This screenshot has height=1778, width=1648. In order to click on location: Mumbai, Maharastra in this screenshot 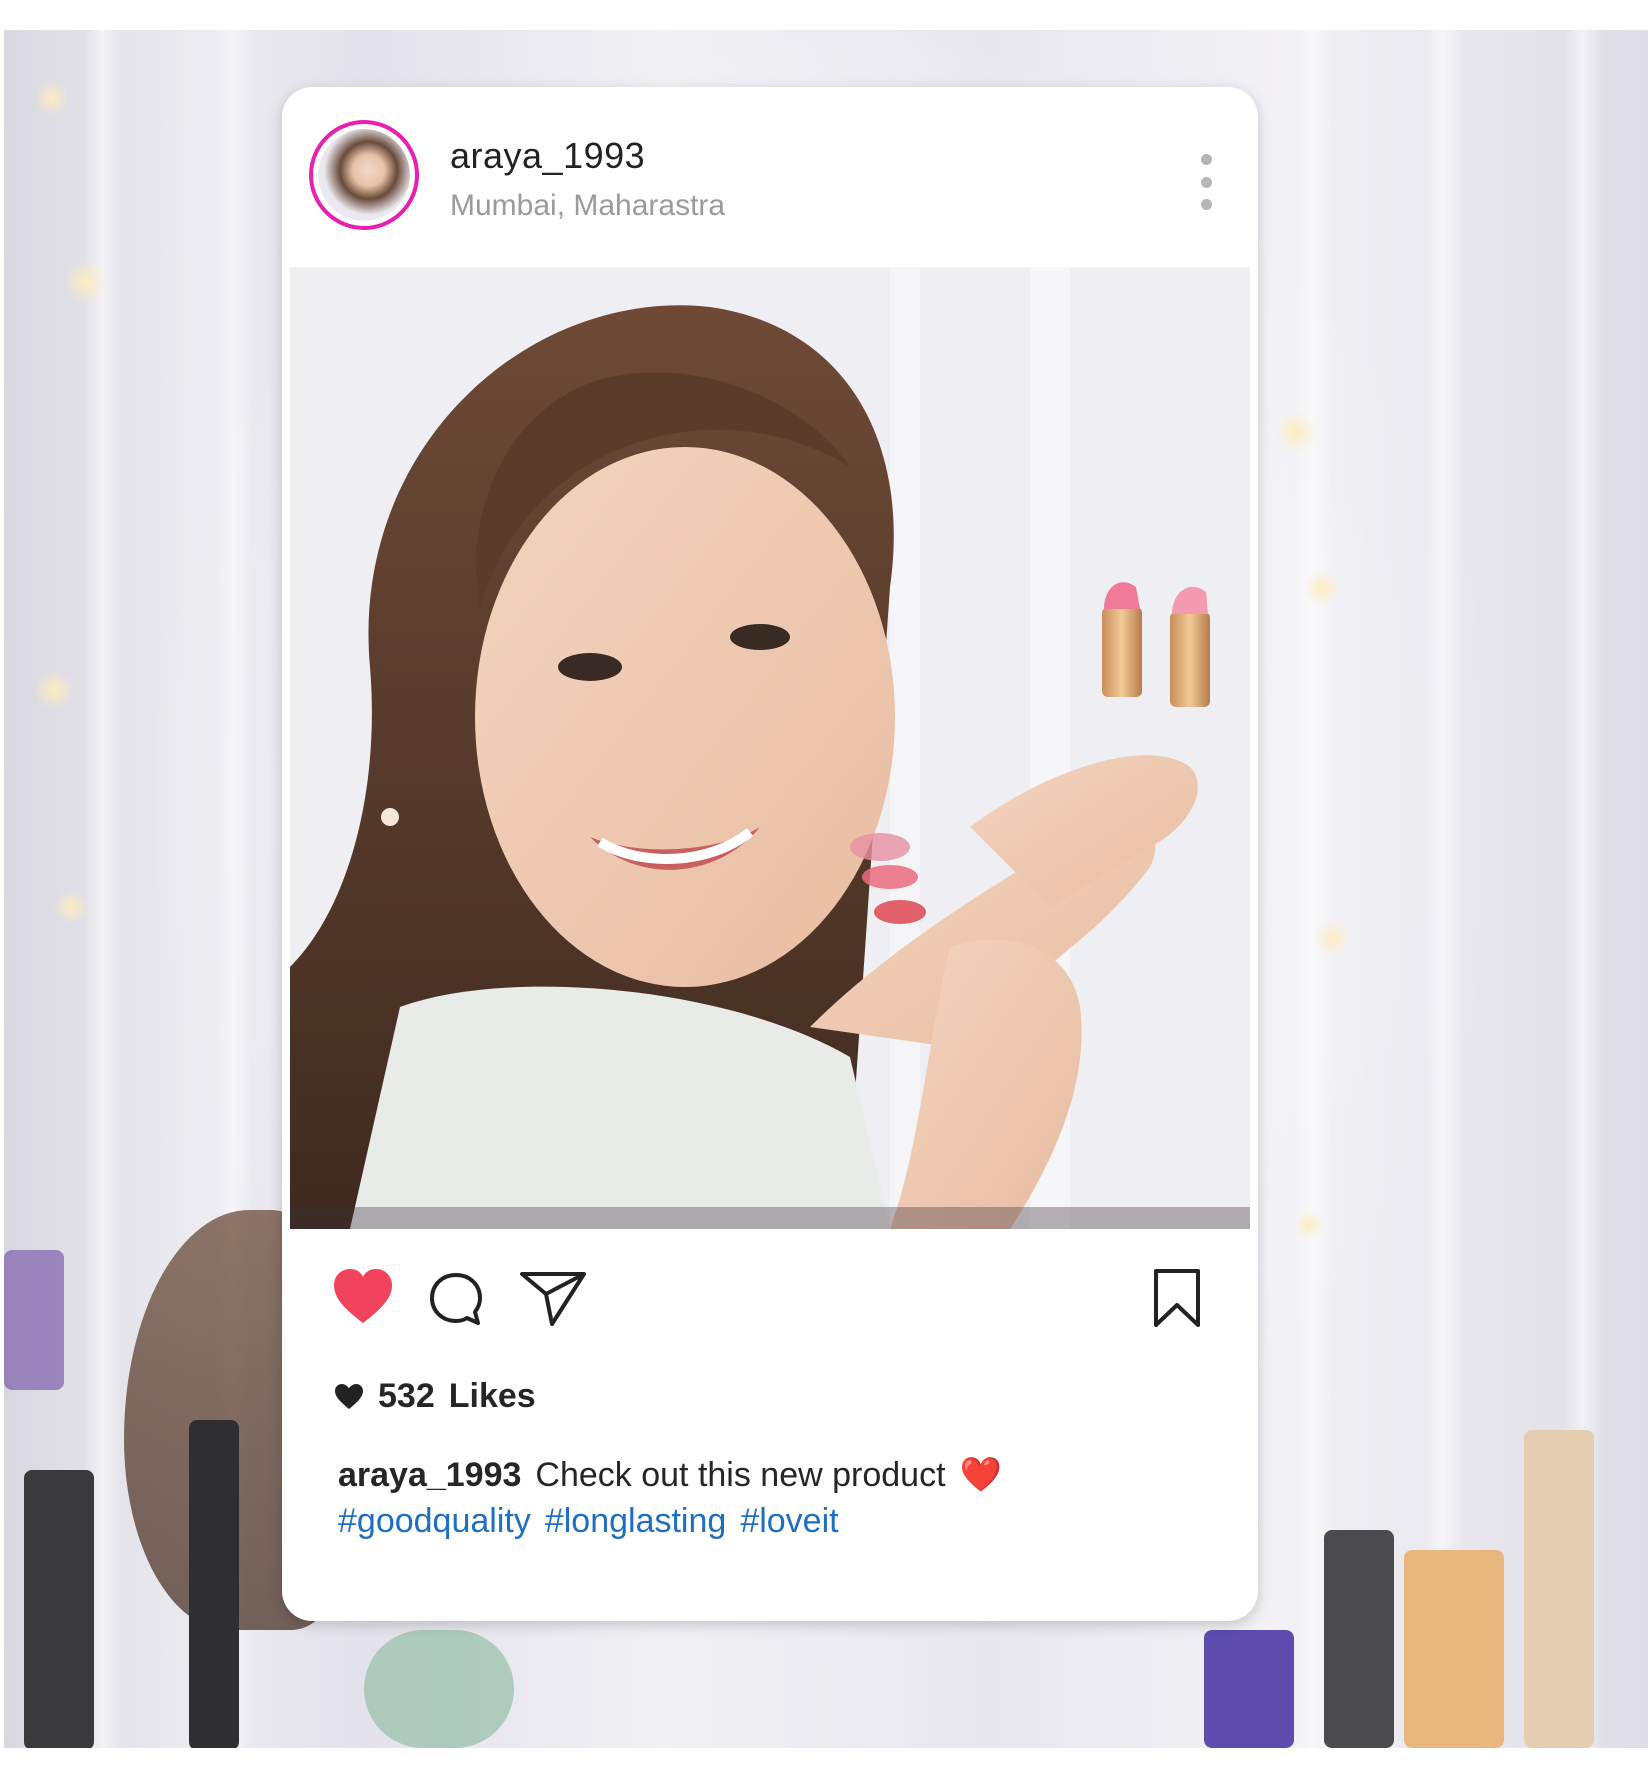, I will do `click(587, 206)`.